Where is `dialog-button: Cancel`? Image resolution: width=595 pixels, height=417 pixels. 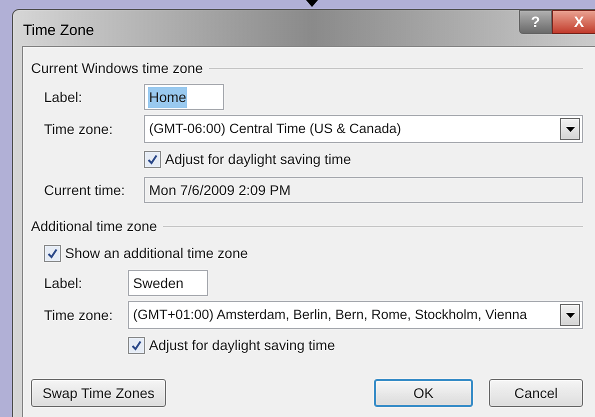
dialog-button: Cancel is located at coordinates (536, 393).